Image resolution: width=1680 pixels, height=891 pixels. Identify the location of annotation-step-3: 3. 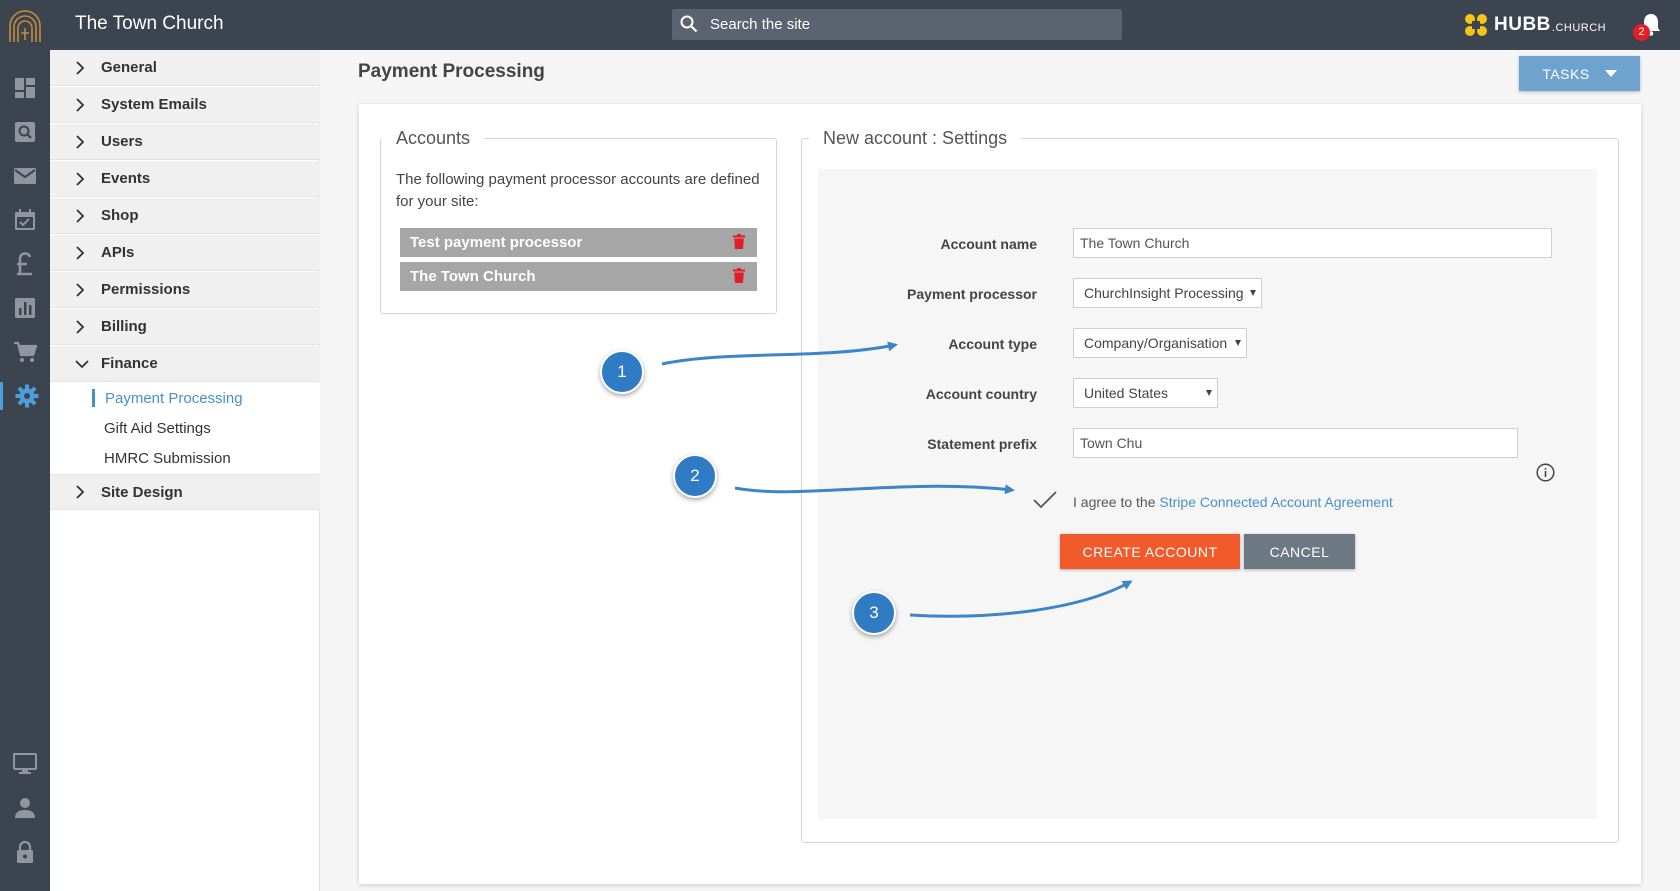
(874, 613).